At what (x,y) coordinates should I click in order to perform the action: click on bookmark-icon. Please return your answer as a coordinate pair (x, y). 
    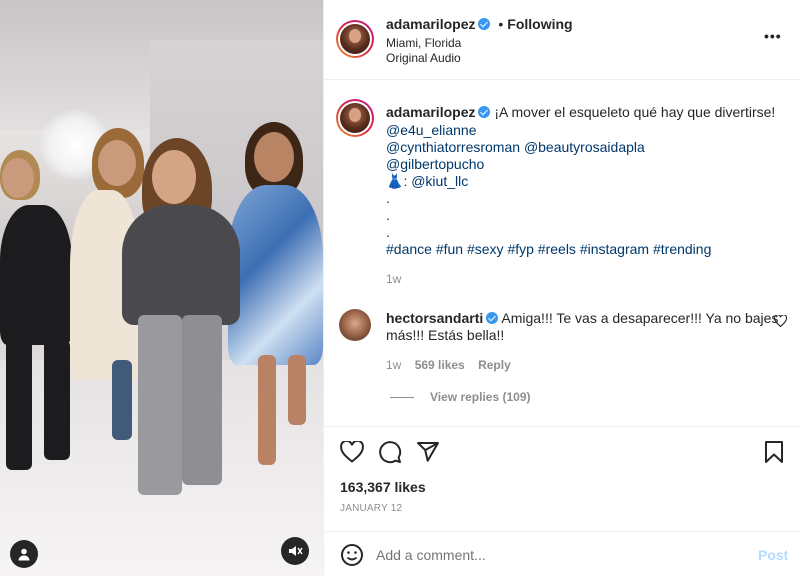
    Looking at the image, I should click on (774, 452).